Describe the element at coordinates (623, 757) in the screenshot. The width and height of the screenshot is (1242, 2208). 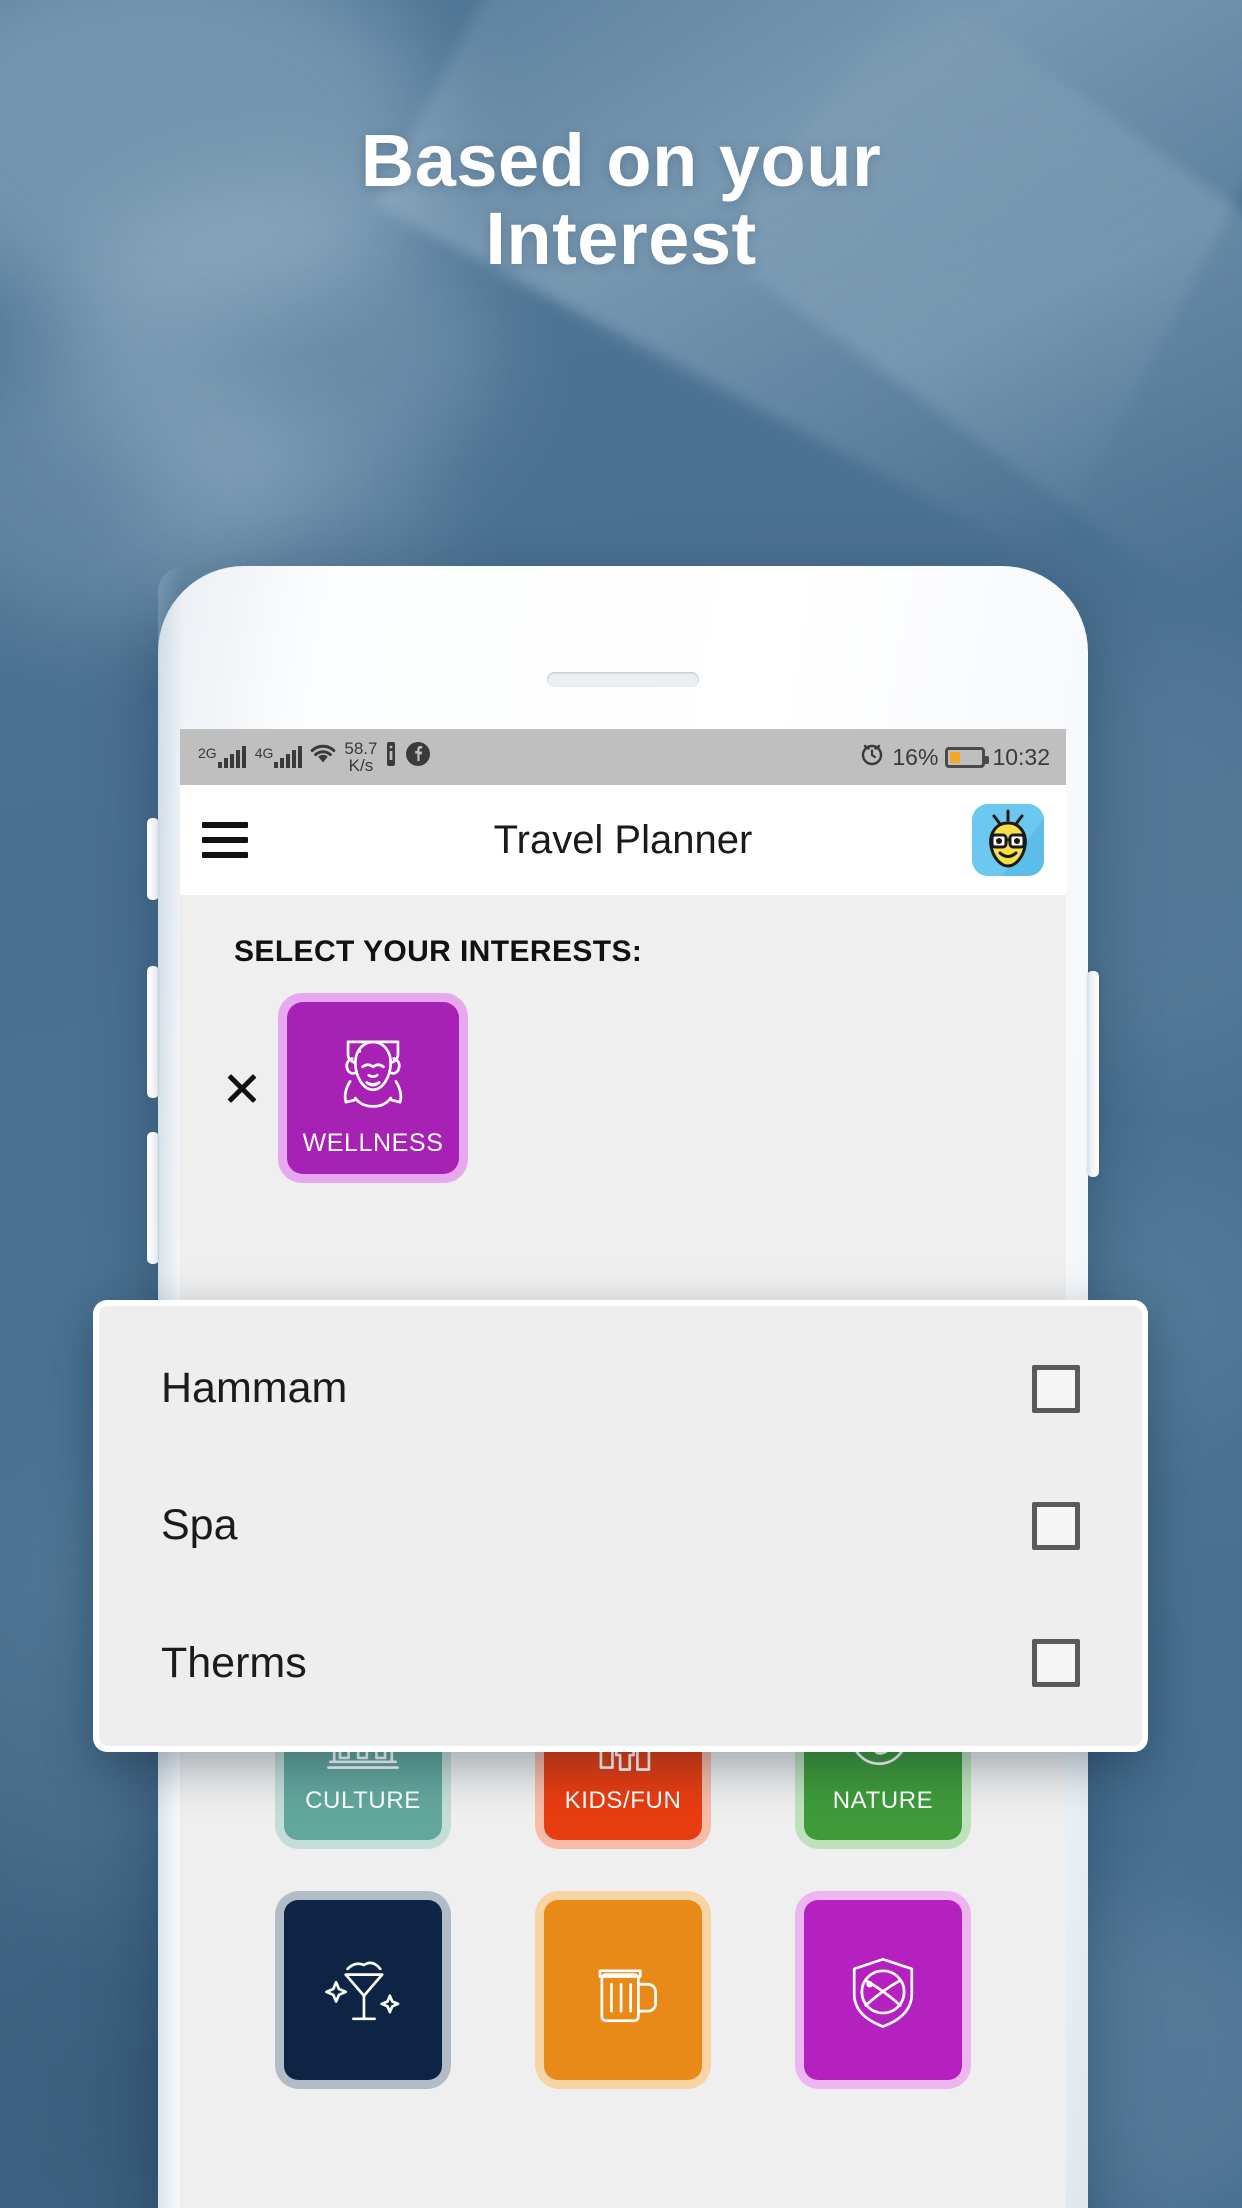
I see `status-bar: 2G 4G 58.7 K/s 16% 10:32` at that location.